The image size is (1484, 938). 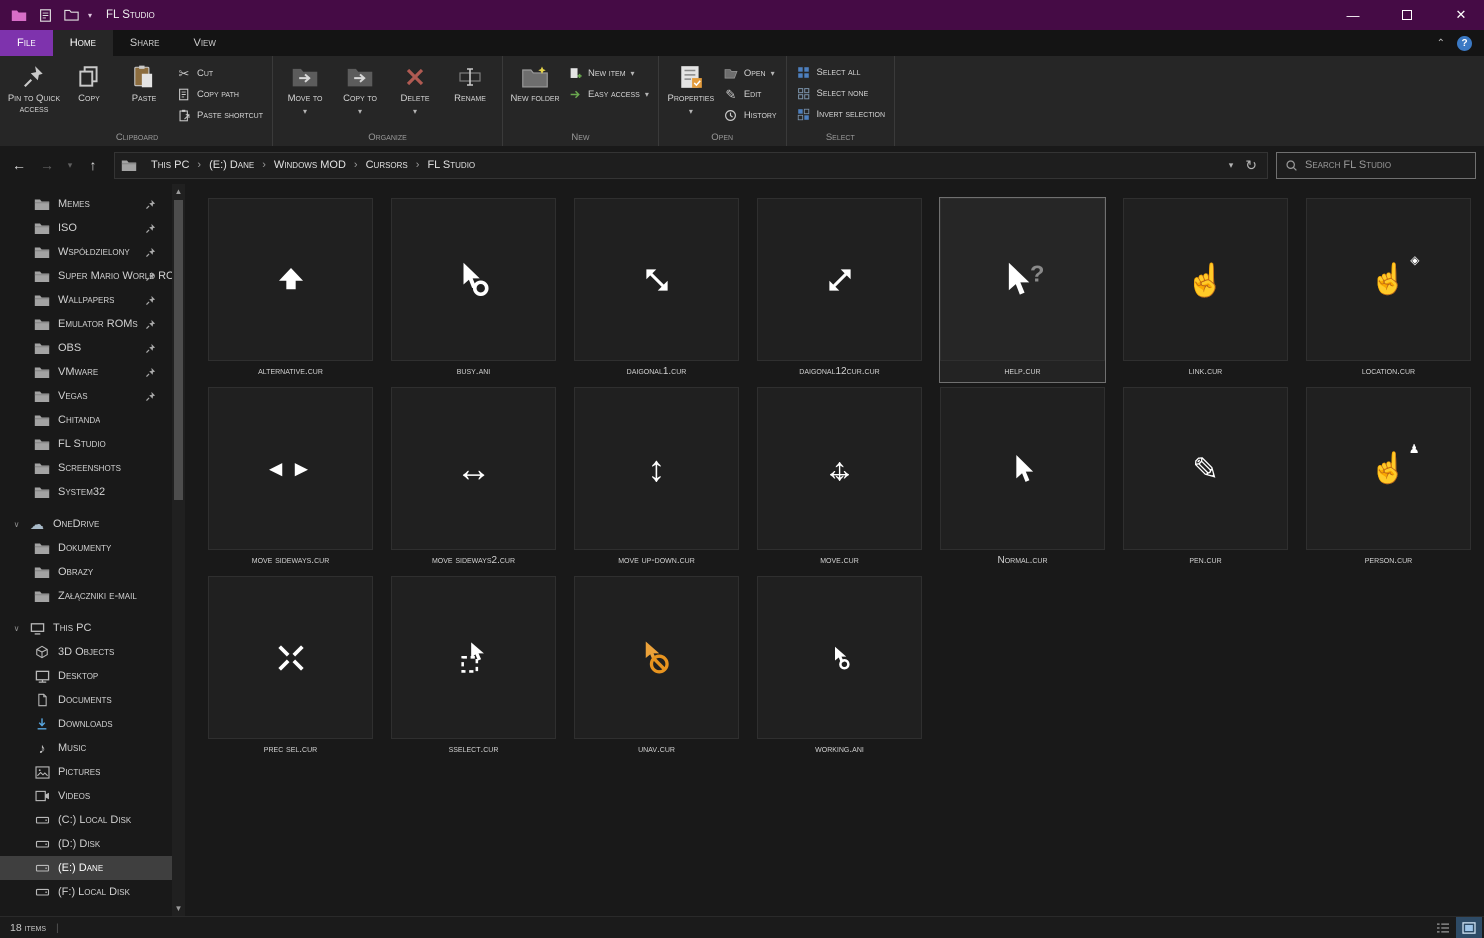 I want to click on file-item: ↕ move up-down.cur, so click(x=656, y=479).